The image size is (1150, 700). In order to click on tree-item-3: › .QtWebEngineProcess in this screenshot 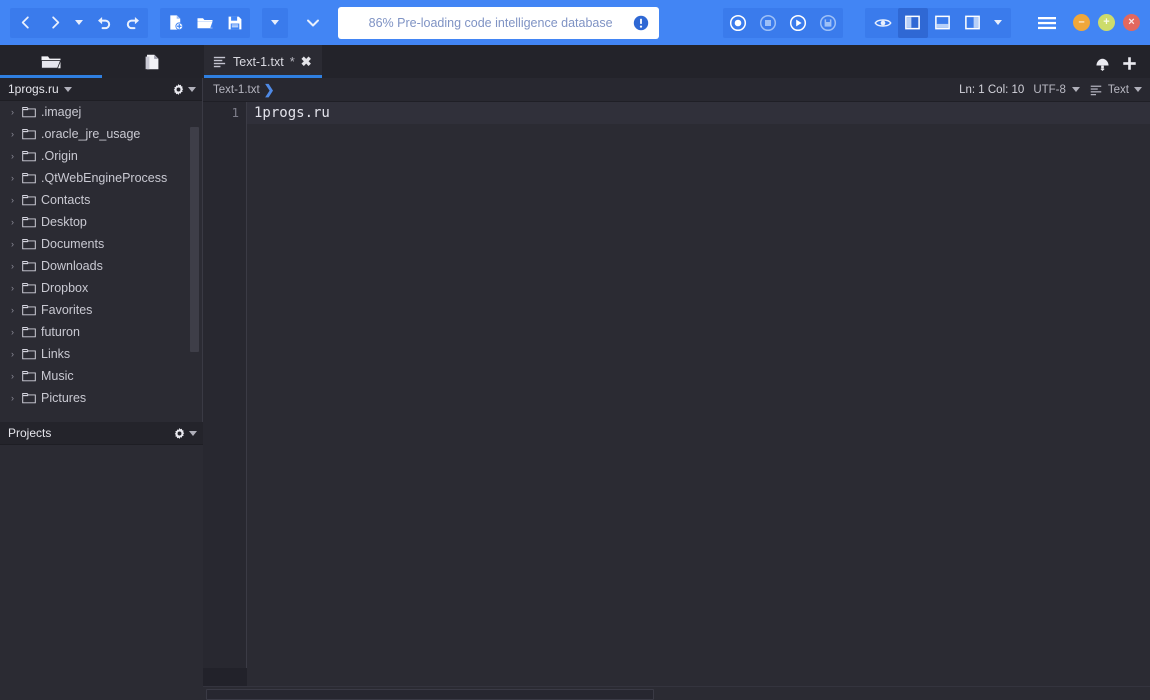, I will do `click(101, 178)`.